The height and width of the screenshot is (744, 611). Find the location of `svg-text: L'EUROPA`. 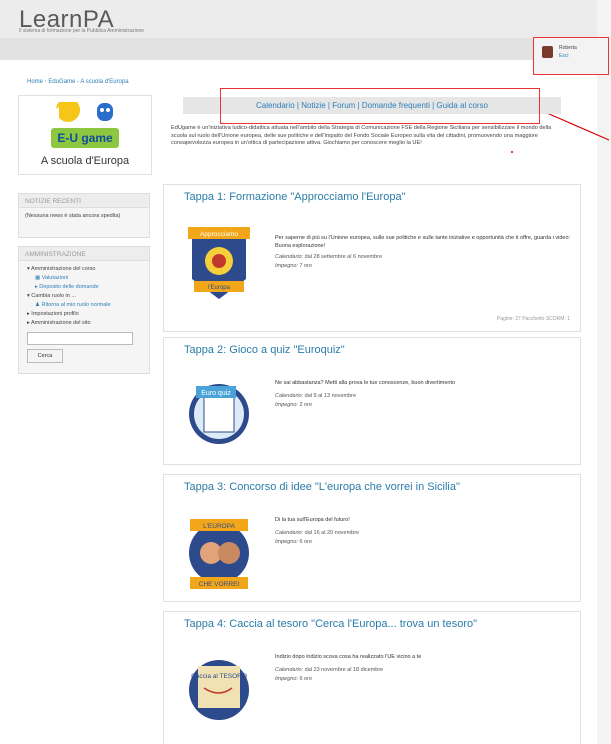

svg-text: L'EUROPA is located at coordinates (219, 526).